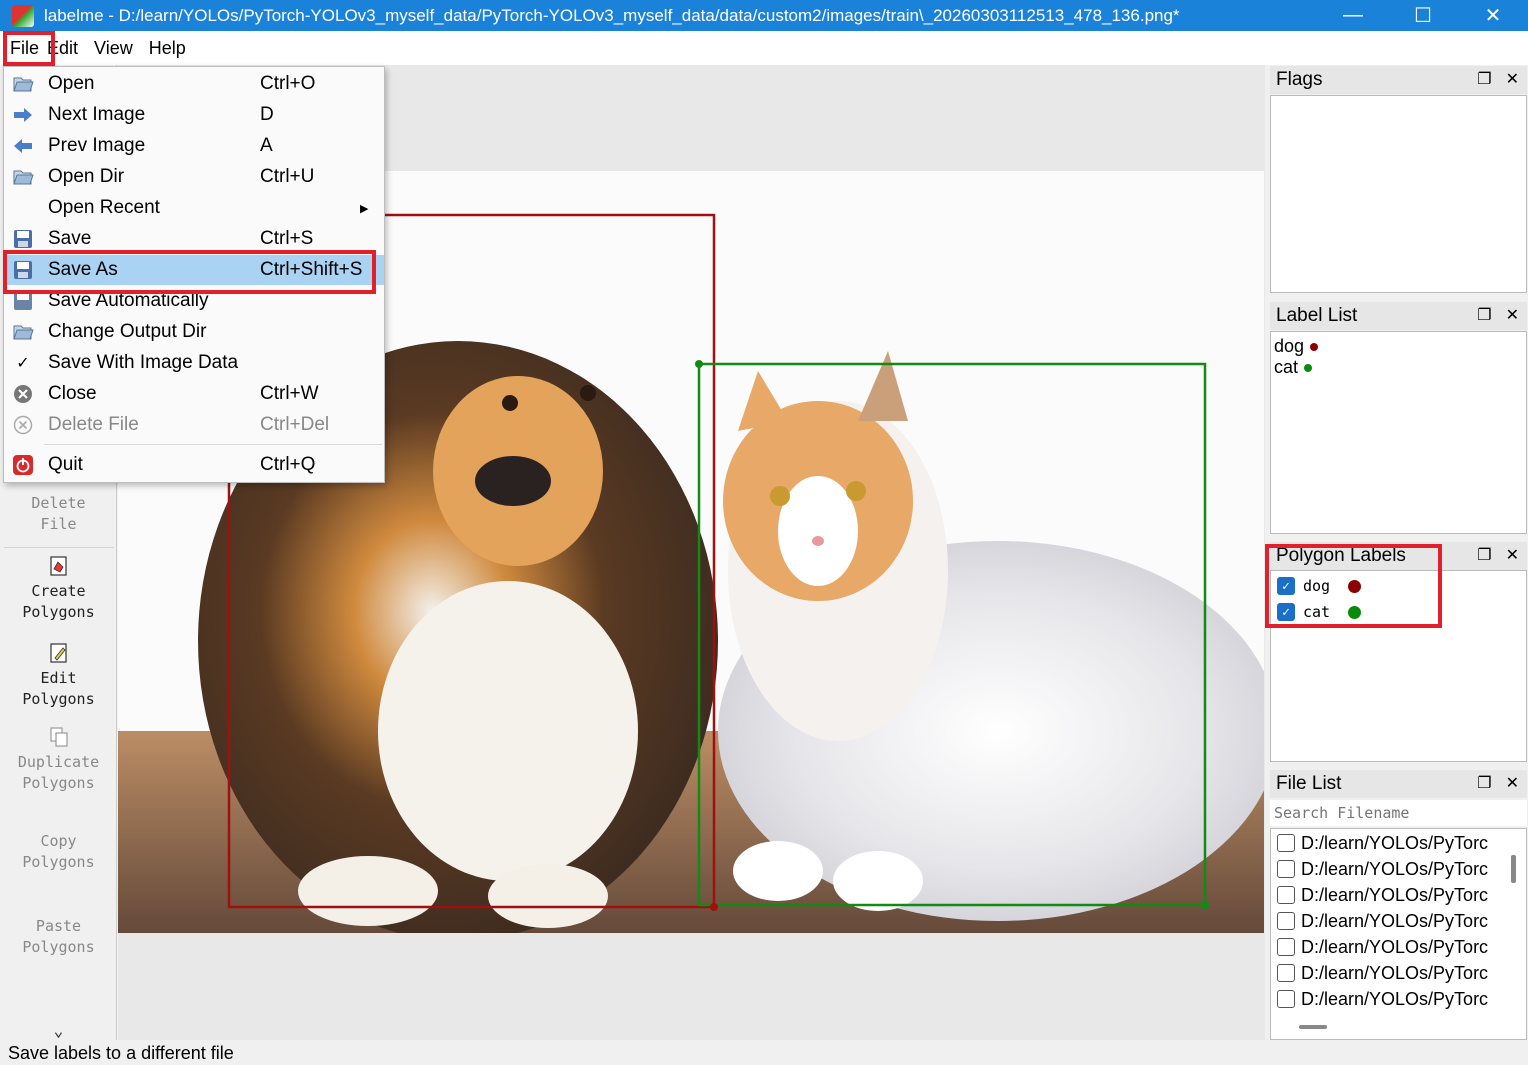  What do you see at coordinates (58, 760) in the screenshot?
I see `duplicate-polygons-tool: Duplicate Polygons` at bounding box center [58, 760].